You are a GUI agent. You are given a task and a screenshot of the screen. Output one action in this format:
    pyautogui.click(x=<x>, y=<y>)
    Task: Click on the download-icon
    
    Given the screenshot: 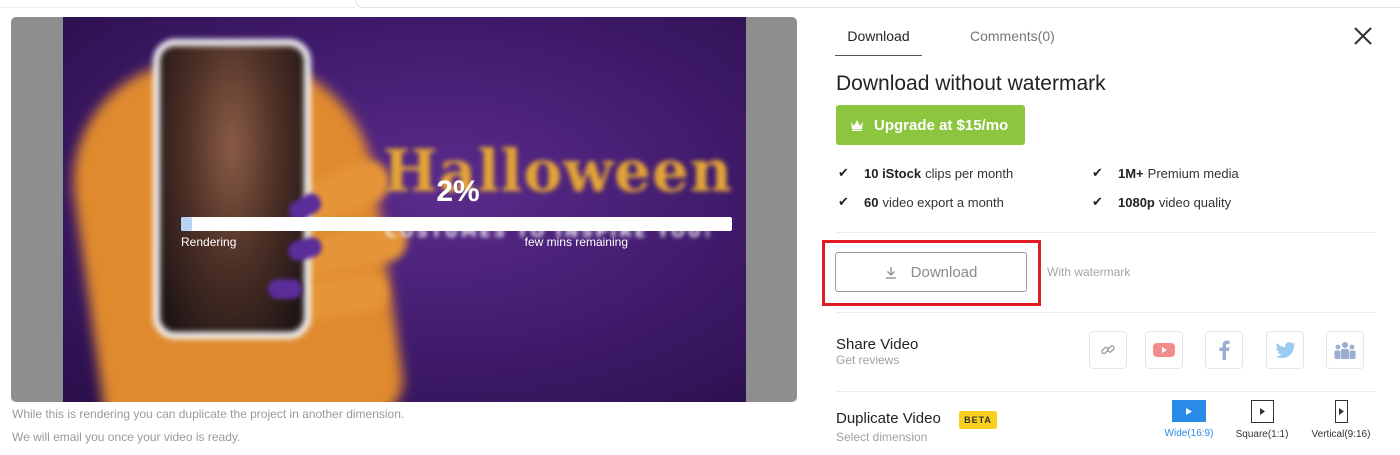 What is the action you would take?
    pyautogui.click(x=890, y=272)
    